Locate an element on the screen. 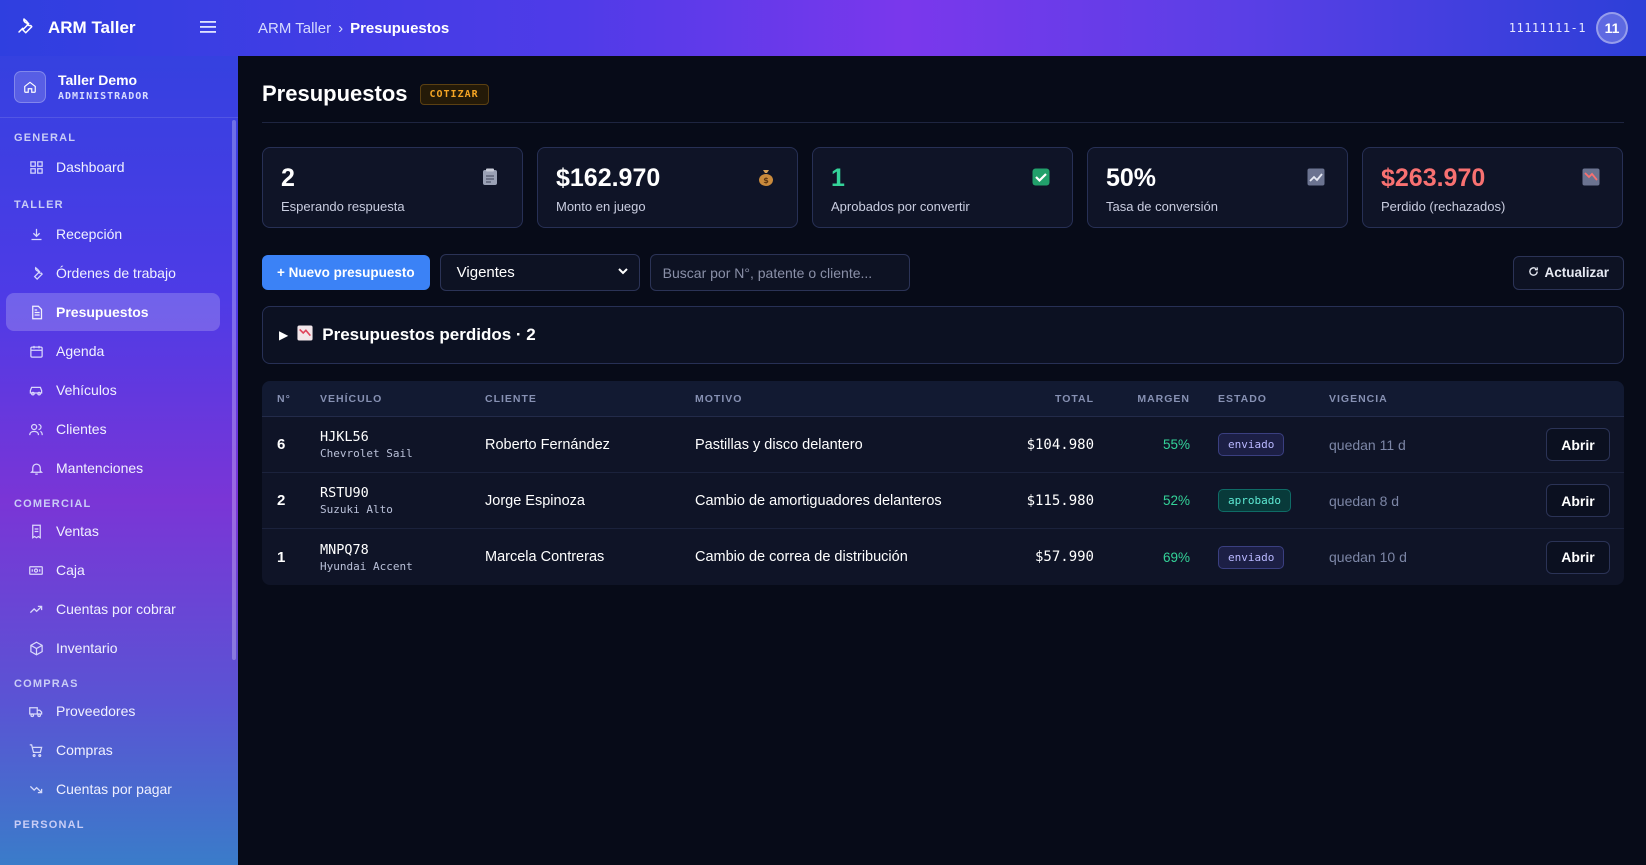  sidebar-item-mantenciones: Mantenciones is located at coordinates (113, 468).